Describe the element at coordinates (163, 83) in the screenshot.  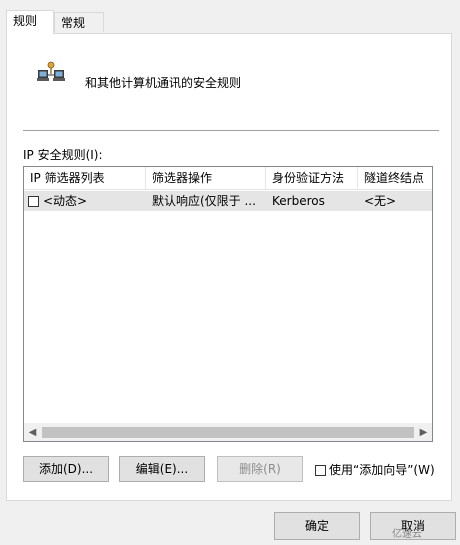
I see `header-description: 和其他计算机通讯的安全规则` at that location.